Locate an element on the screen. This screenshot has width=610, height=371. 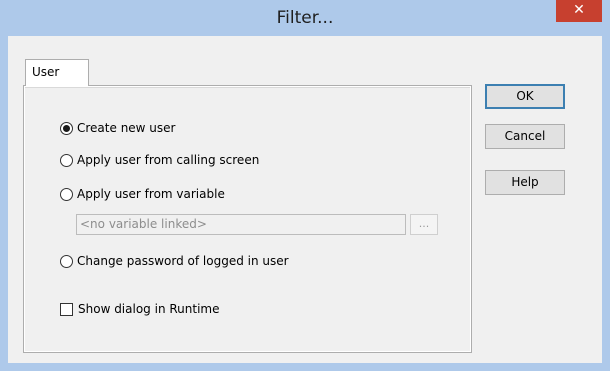
tab-user: User is located at coordinates (57, 72).